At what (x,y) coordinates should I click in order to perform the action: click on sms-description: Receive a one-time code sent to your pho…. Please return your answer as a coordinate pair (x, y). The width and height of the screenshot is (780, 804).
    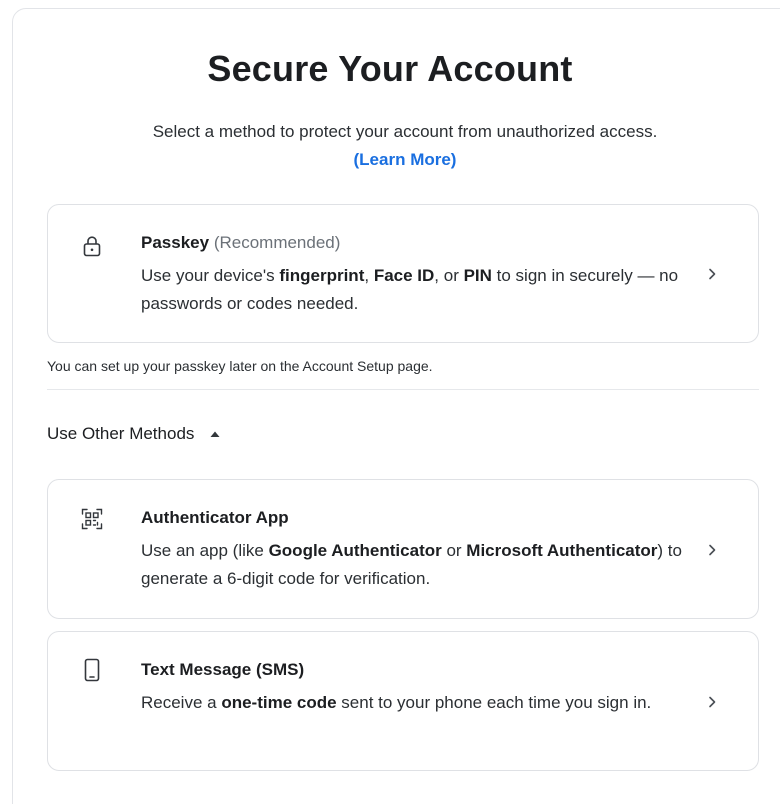
    Looking at the image, I should click on (413, 703).